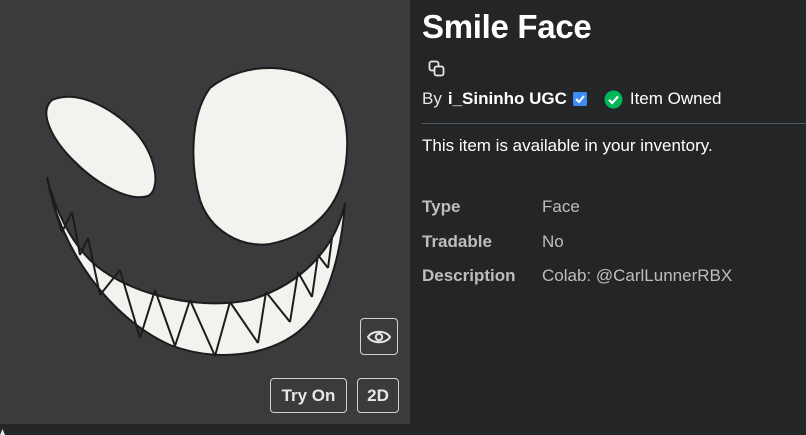 This screenshot has height=435, width=806. I want to click on detail-value: Colab: @CarlLunnerRBX, so click(637, 275).